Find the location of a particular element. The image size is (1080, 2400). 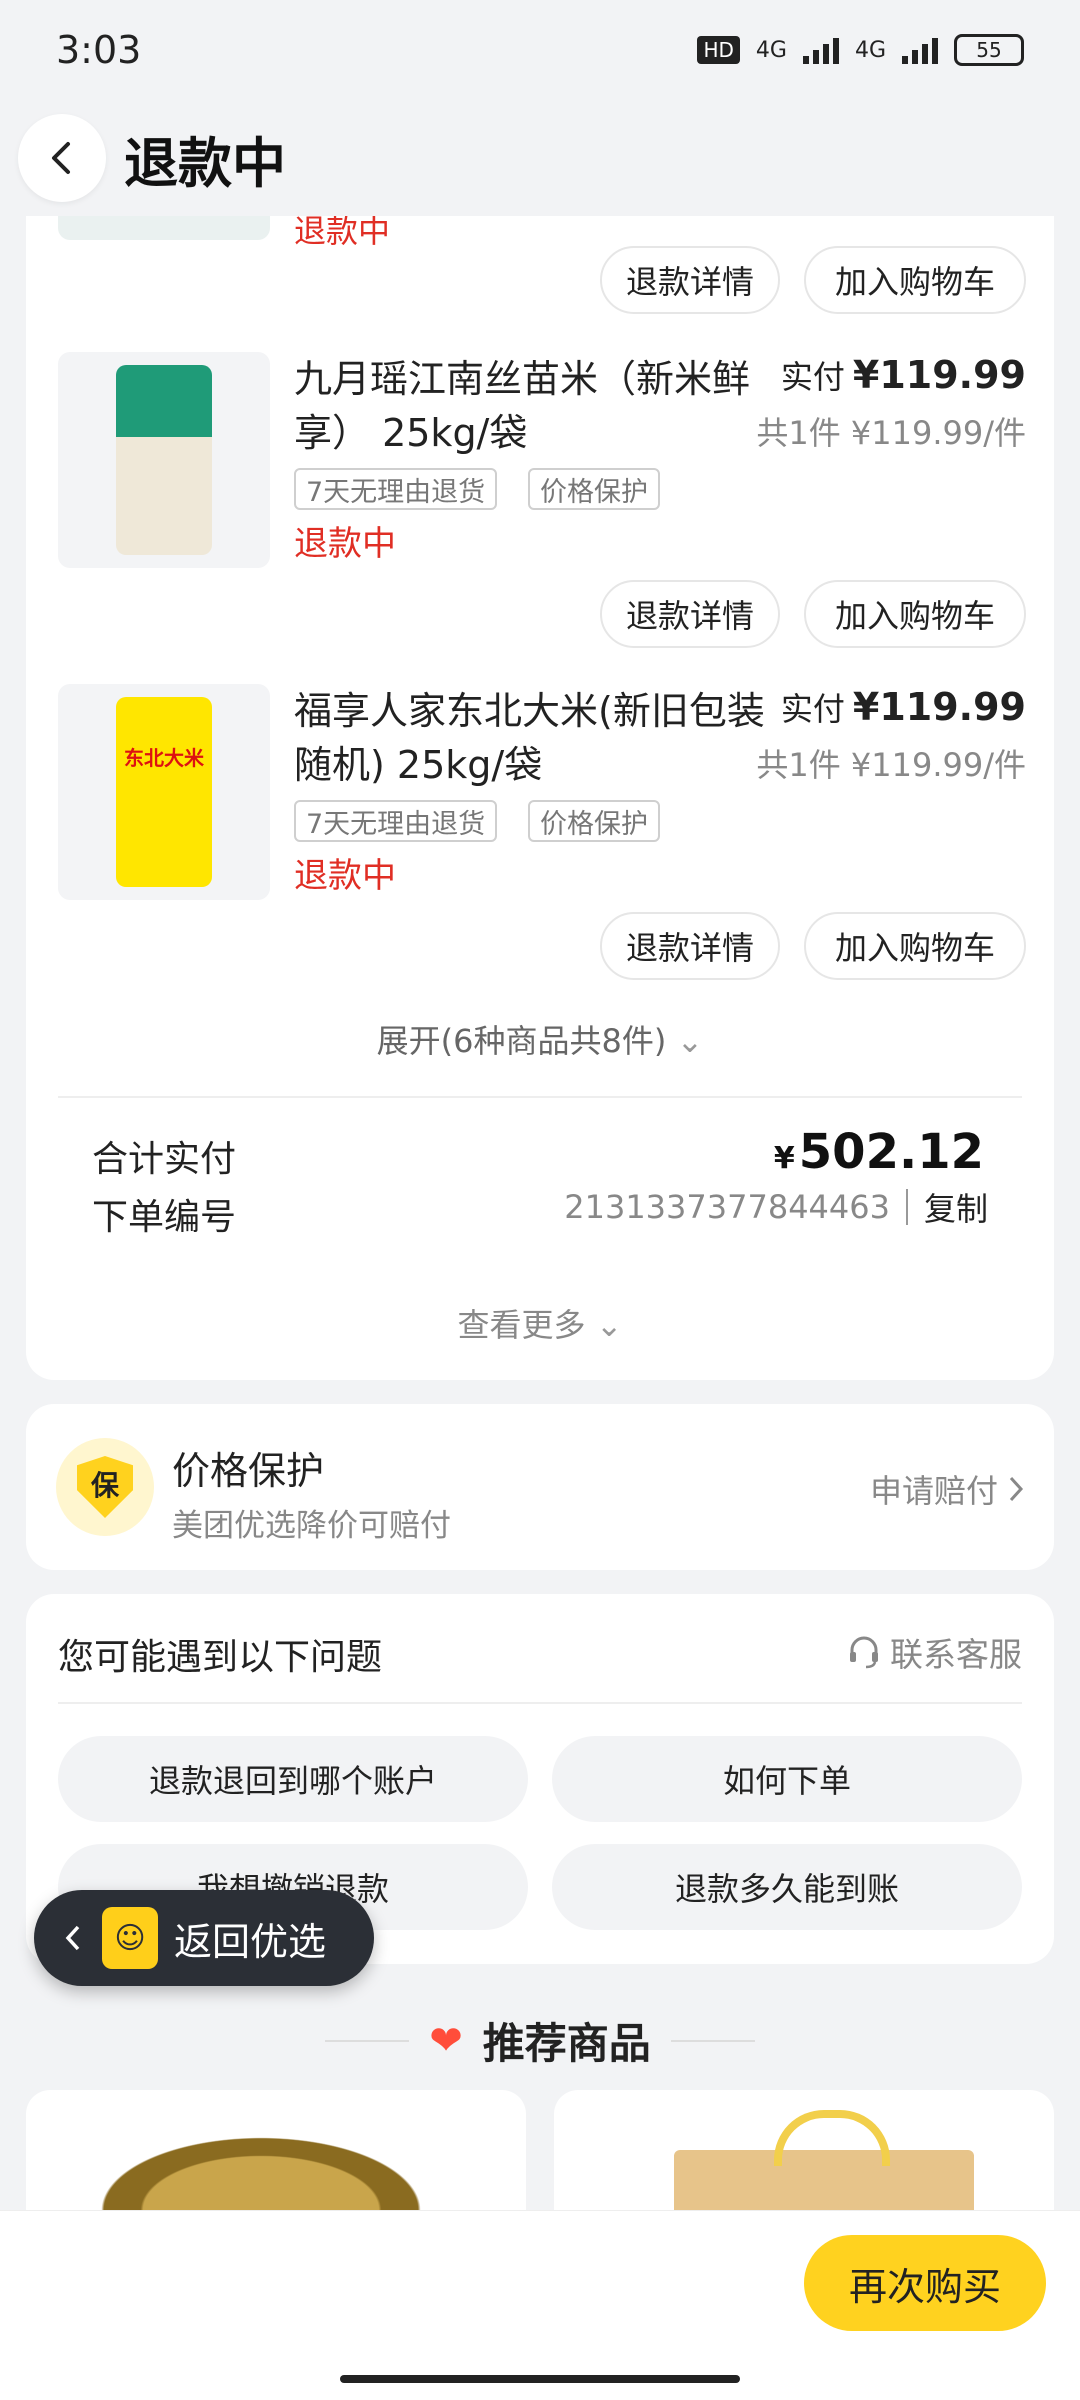

expand-items-toggle: 展开(6种商品共8件) ⌄ is located at coordinates (540, 1039).